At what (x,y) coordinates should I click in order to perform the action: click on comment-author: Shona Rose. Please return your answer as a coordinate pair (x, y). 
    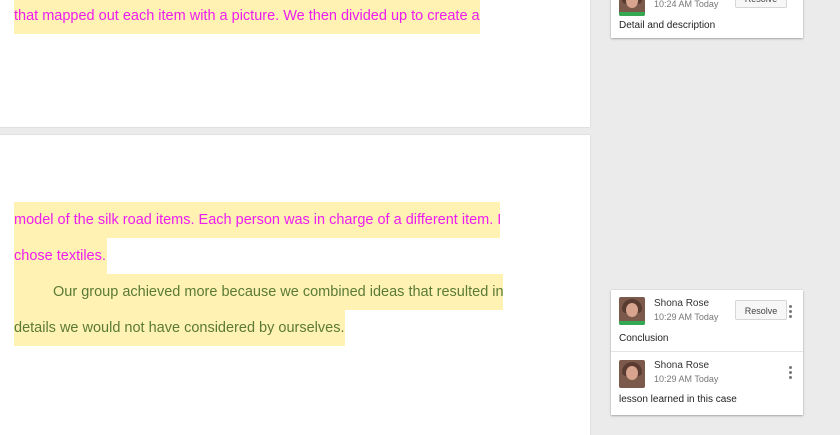
    Looking at the image, I should click on (682, 303).